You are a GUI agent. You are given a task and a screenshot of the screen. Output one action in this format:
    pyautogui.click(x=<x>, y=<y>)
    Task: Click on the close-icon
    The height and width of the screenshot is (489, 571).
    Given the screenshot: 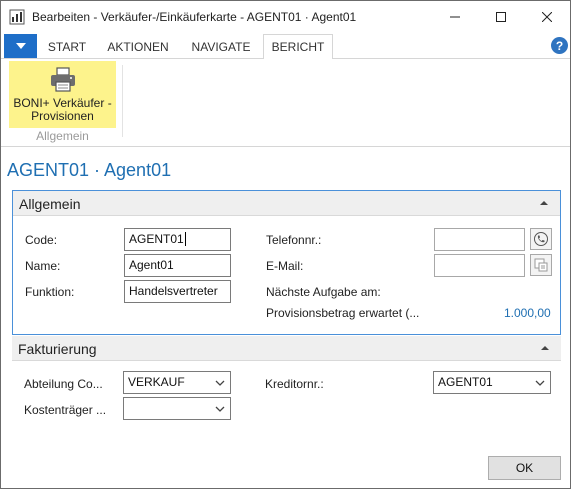 What is the action you would take?
    pyautogui.click(x=547, y=16)
    